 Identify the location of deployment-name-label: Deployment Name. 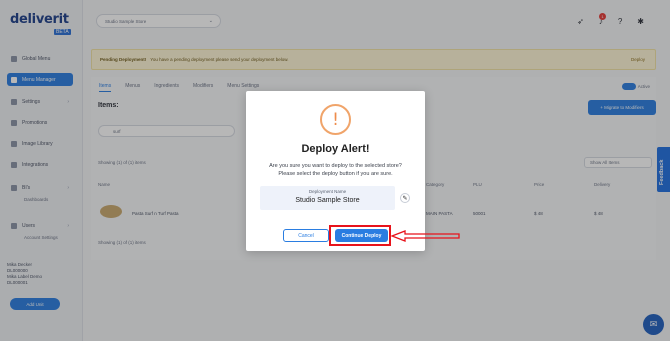
(327, 191).